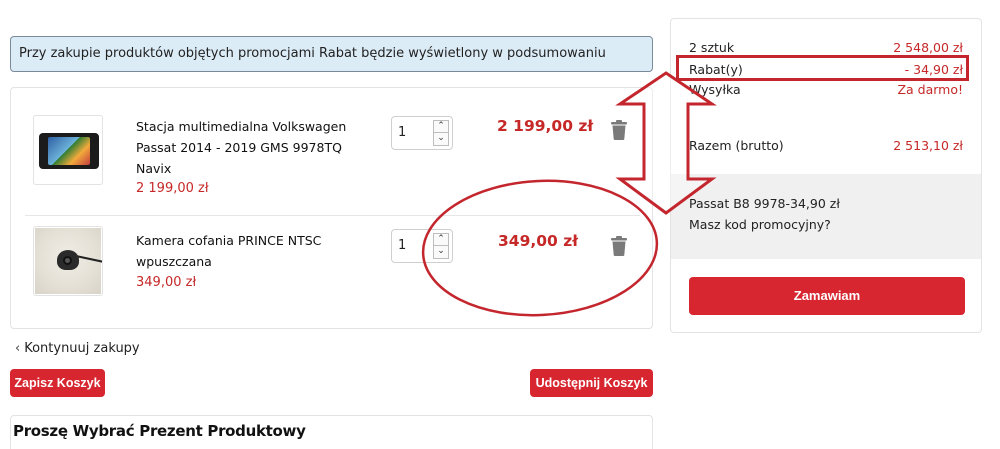 The width and height of the screenshot is (1000, 449). What do you see at coordinates (154, 168) in the screenshot?
I see `product-name-line: Navix` at bounding box center [154, 168].